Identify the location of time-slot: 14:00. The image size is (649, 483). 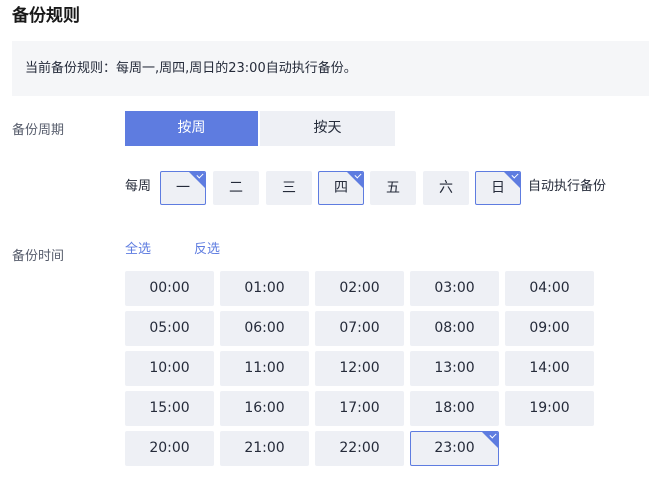
(549, 368).